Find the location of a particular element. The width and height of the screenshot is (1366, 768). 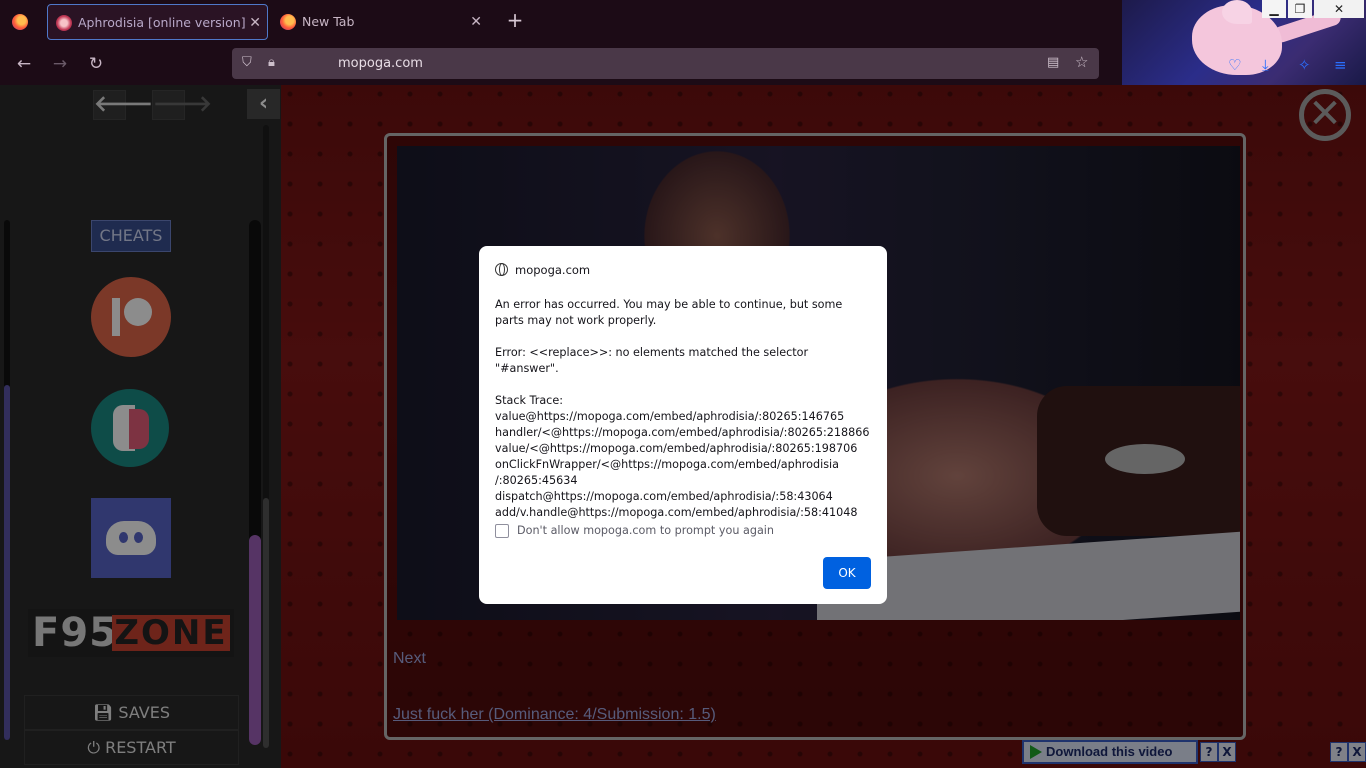

dialog-origin: mopoga.com is located at coordinates (542, 270).